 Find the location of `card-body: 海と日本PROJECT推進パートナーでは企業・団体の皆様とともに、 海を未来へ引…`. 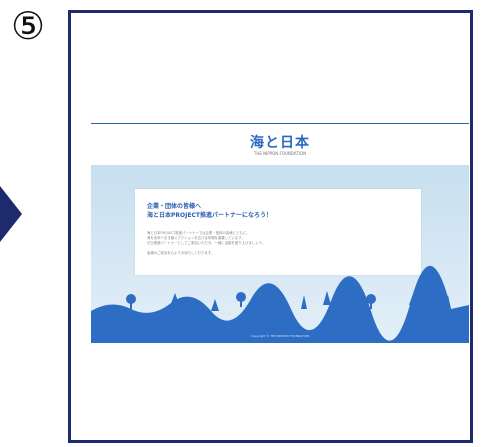

card-body: 海と日本PROJECT推進パートナーでは企業・団体の皆様とともに、 海を未来へ引… is located at coordinates (277, 243).